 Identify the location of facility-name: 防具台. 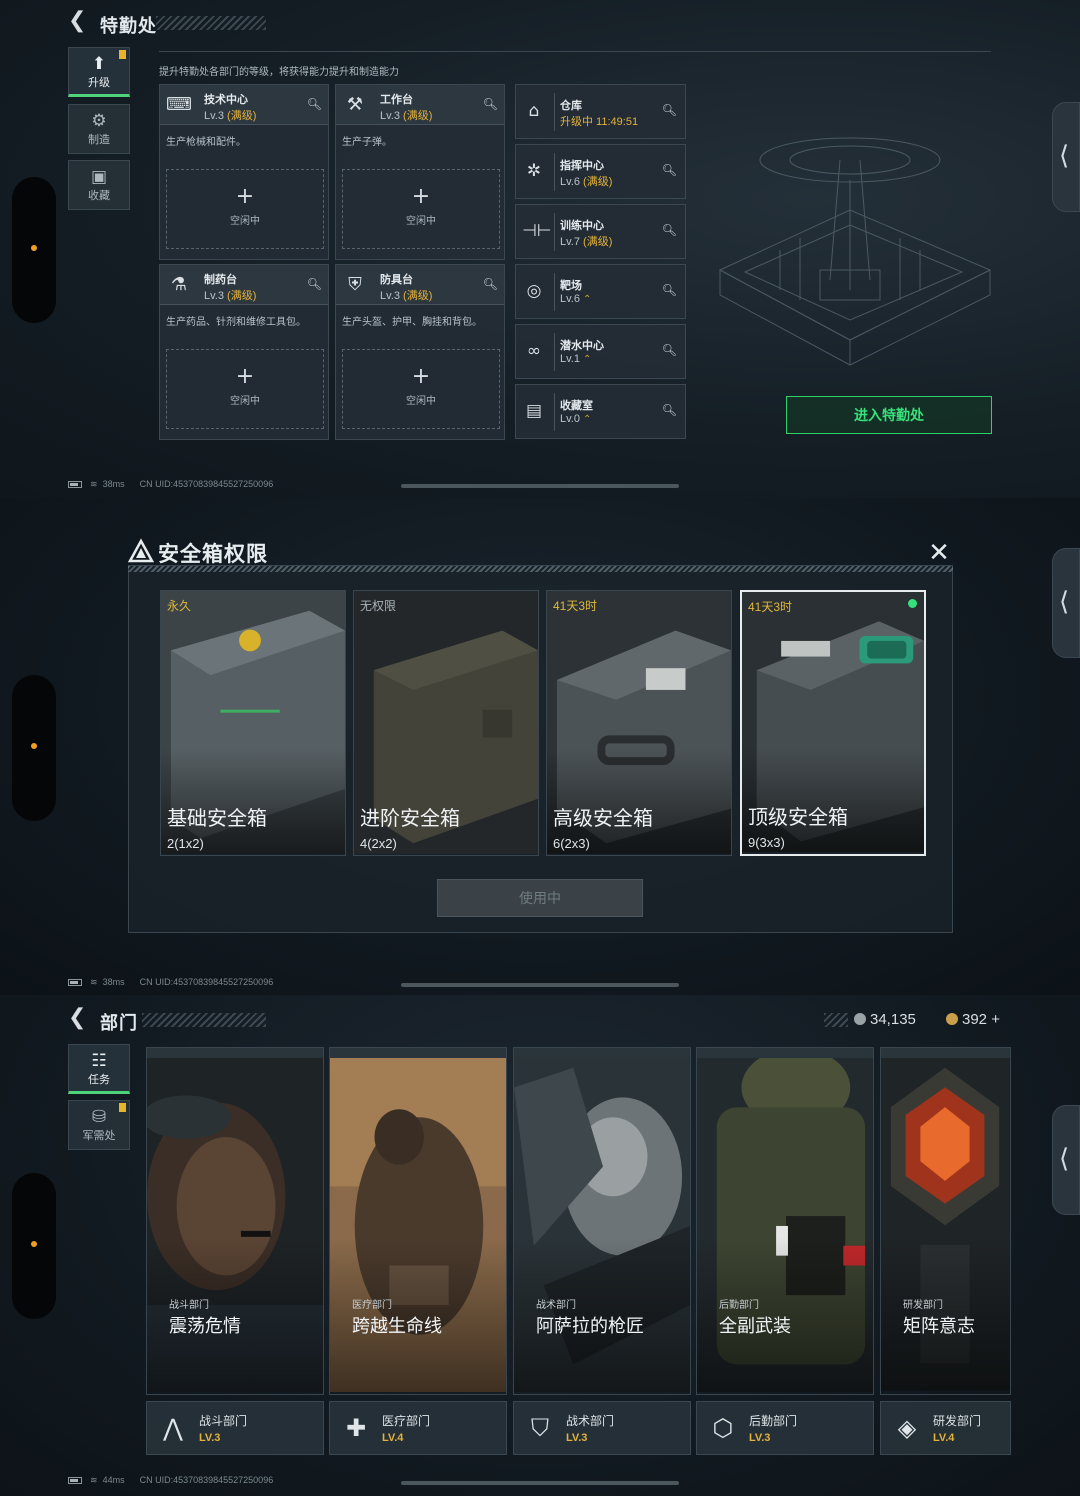
(396, 280).